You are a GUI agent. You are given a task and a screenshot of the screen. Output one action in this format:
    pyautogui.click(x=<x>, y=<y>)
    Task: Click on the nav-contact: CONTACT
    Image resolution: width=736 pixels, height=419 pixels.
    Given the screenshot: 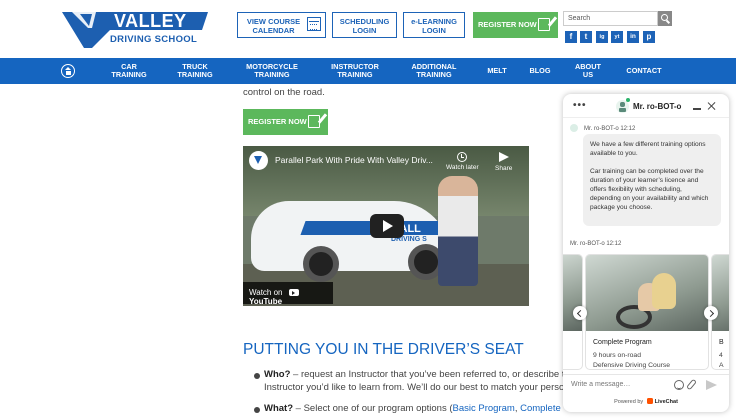 What is the action you would take?
    pyautogui.click(x=644, y=71)
    